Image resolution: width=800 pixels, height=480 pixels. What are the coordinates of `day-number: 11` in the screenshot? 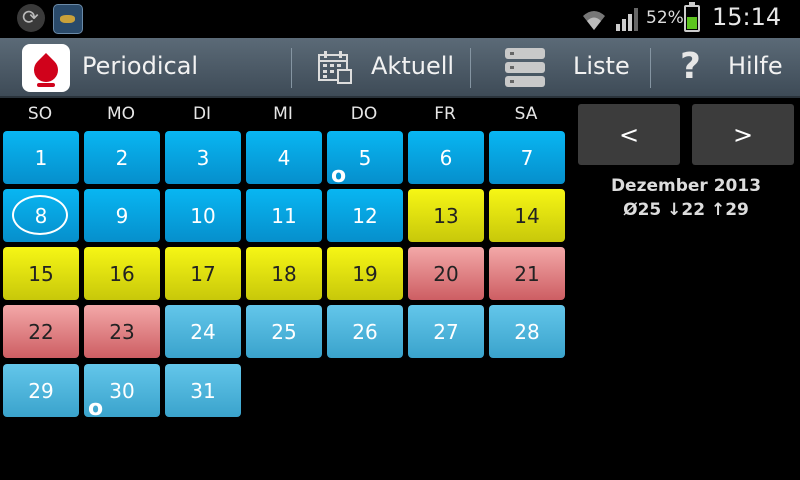 It's located at (284, 215).